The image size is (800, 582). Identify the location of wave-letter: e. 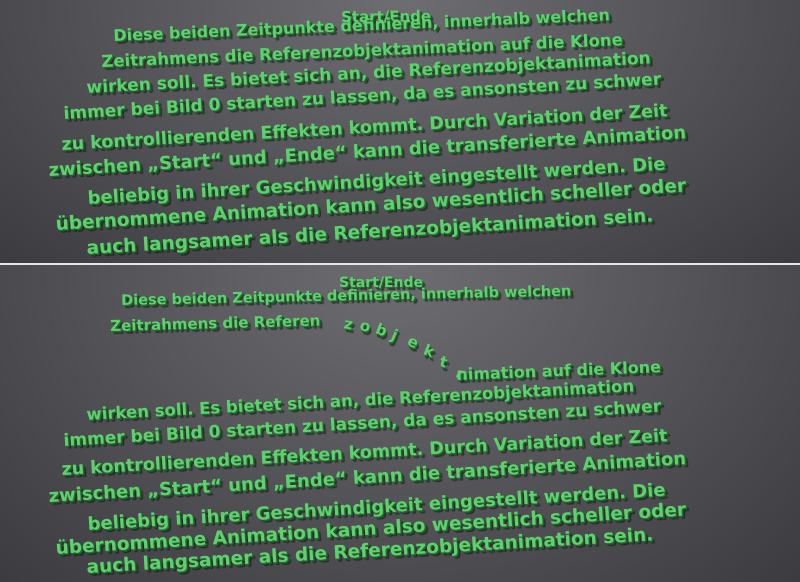
(413, 342).